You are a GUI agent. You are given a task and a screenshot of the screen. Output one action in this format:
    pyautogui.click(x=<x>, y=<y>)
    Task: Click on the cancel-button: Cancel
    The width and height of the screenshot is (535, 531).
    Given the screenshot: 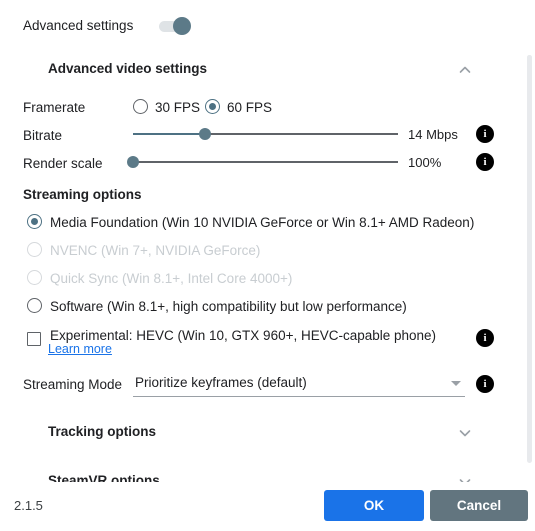 What is the action you would take?
    pyautogui.click(x=479, y=505)
    